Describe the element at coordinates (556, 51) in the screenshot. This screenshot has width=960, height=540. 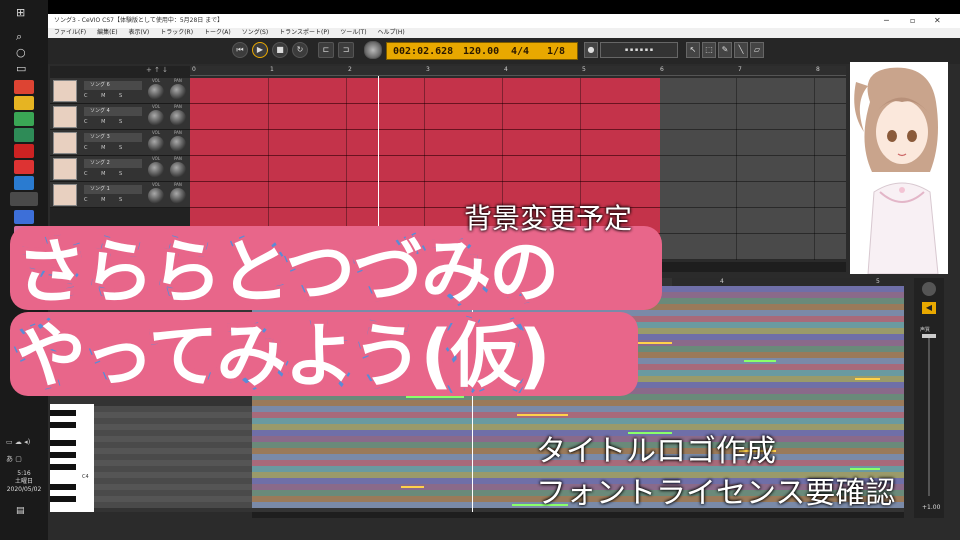
I see `quantize-display: 1/8` at that location.